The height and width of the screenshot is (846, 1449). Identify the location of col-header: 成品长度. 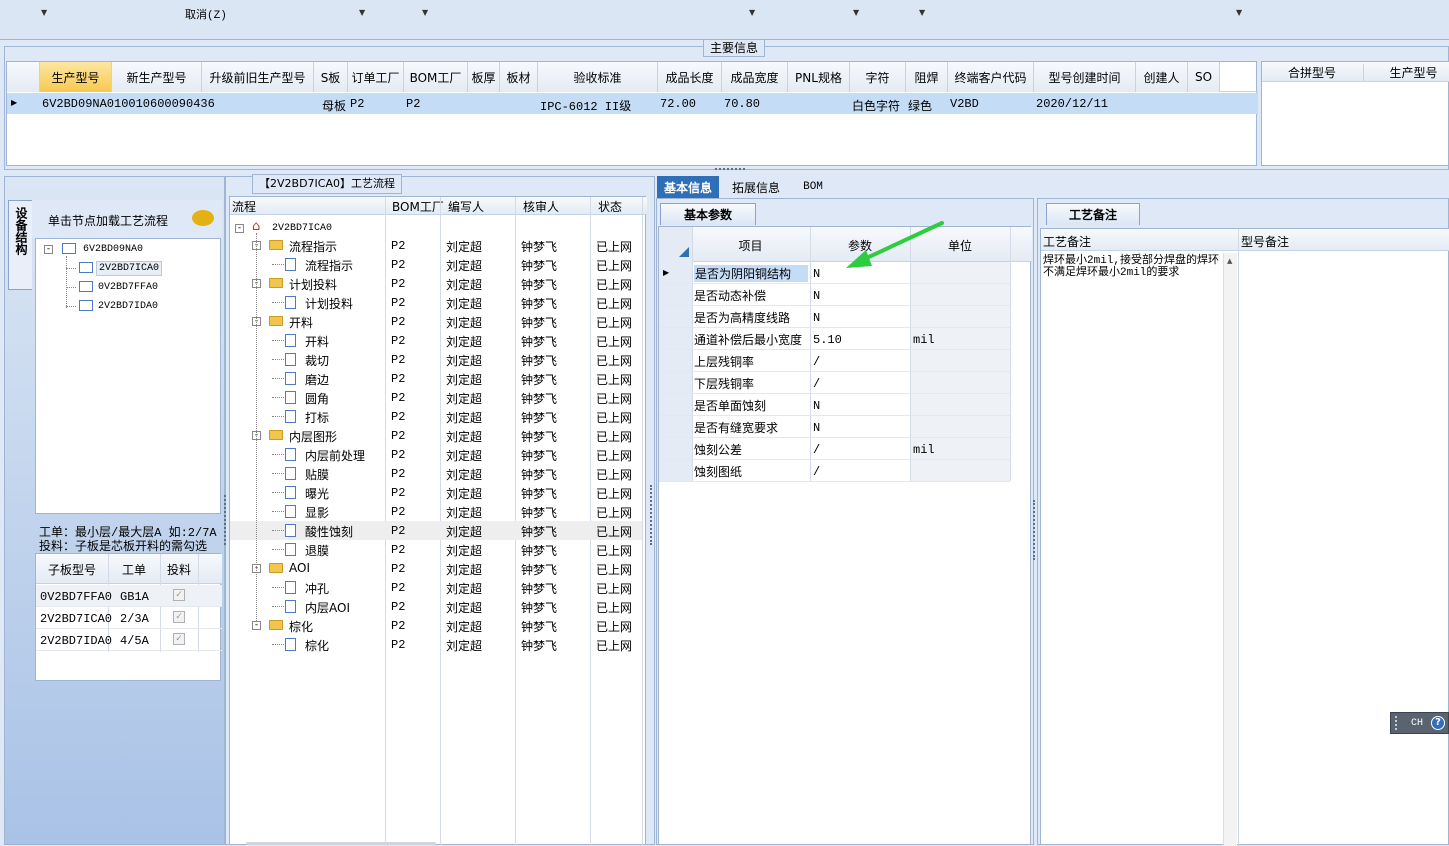
(690, 77).